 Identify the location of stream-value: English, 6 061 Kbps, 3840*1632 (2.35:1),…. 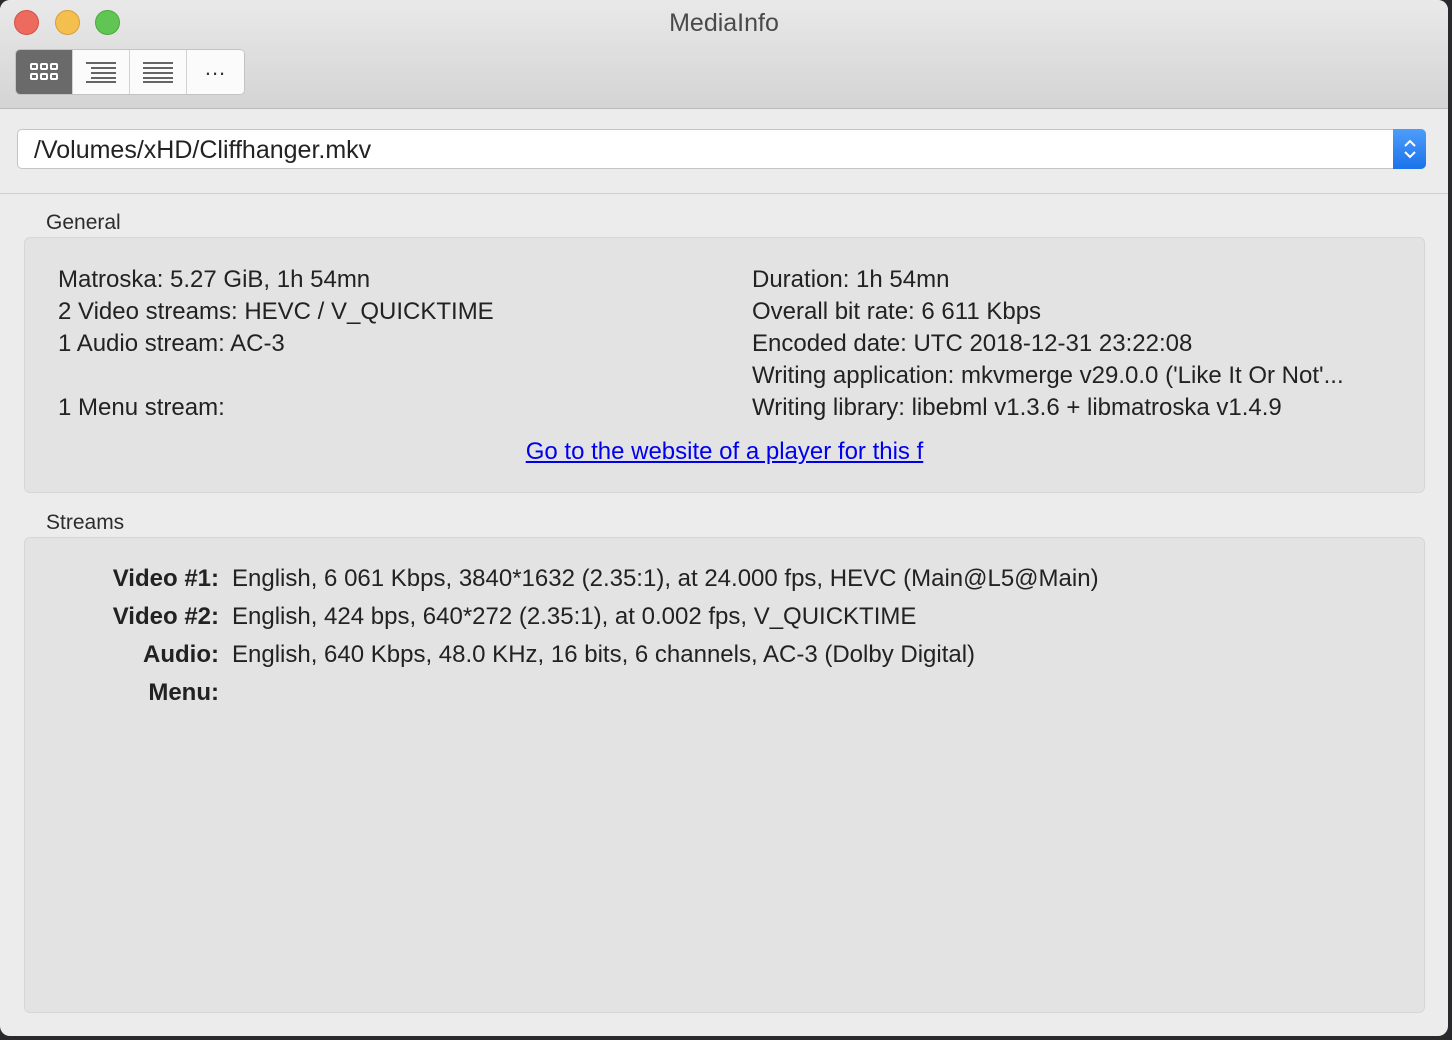
(665, 578).